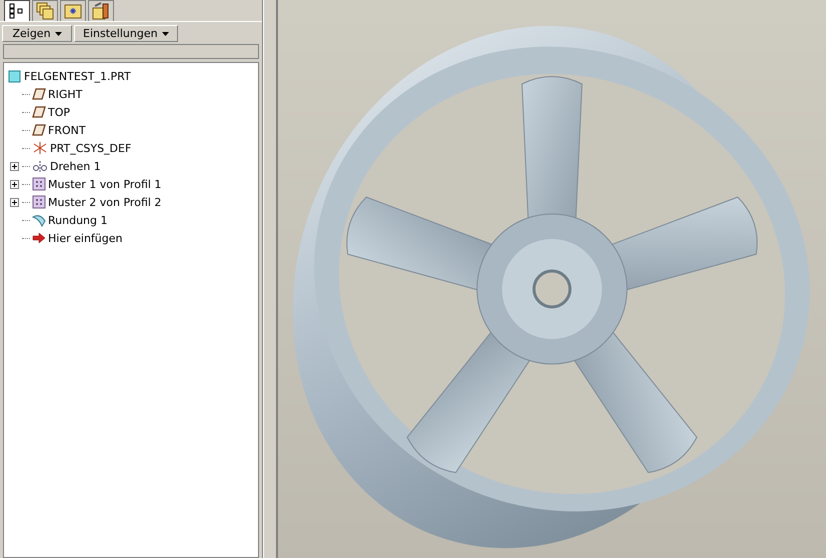 Image resolution: width=826 pixels, height=558 pixels. What do you see at coordinates (45, 11) in the screenshot?
I see `layers-icon` at bounding box center [45, 11].